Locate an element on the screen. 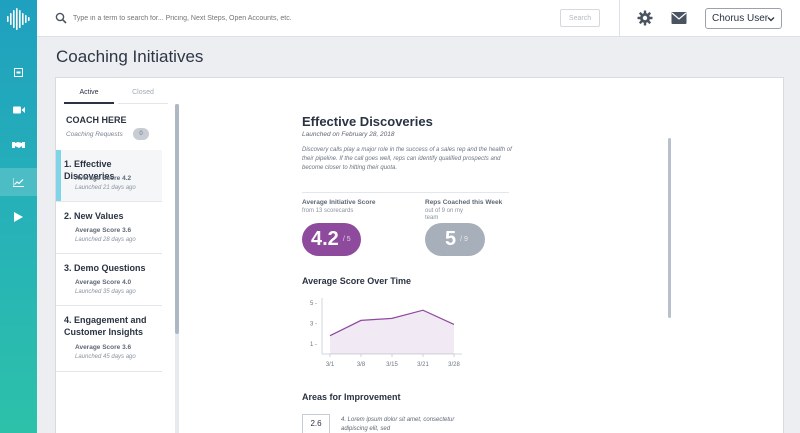 This screenshot has height=433, width=800. initiative-title: 2. New Values is located at coordinates (94, 216).